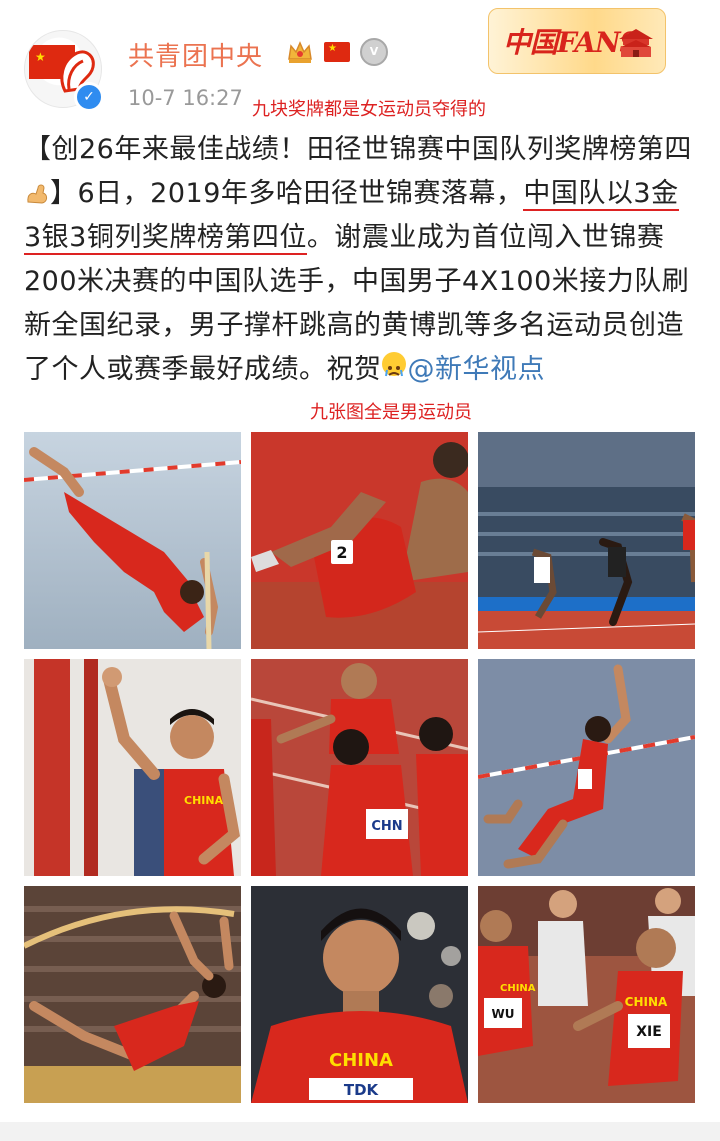 The height and width of the screenshot is (1141, 720). What do you see at coordinates (369, 109) in the screenshot?
I see `annotation-top: 九块奖牌都是女运动员夺得的` at bounding box center [369, 109].